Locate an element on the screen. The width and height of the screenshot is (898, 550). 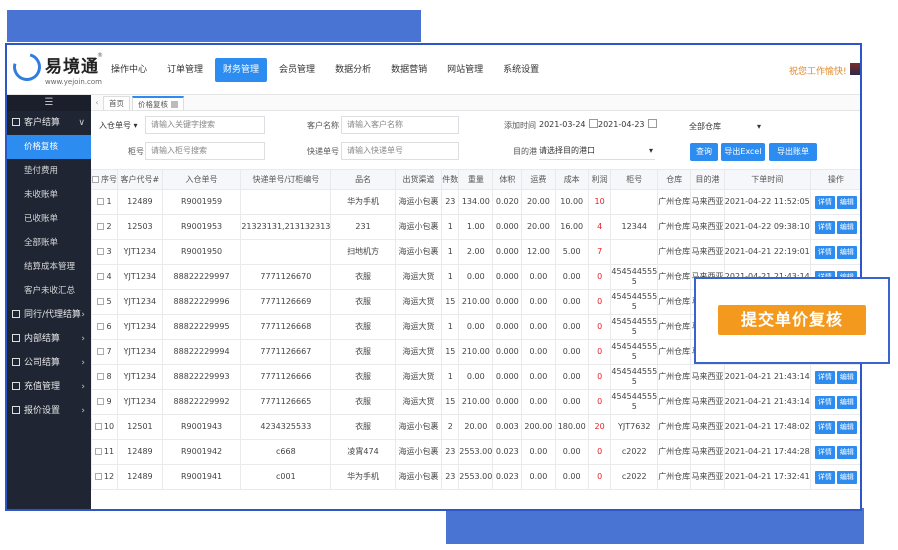
table-cell: 11 is located at coordinates (104, 452).